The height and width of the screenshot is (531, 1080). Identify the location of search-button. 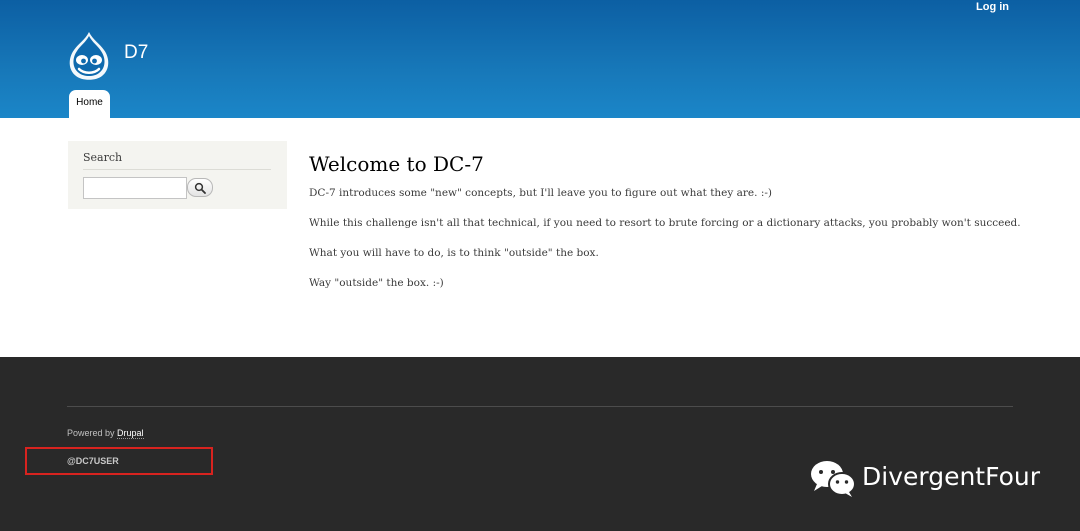
(200, 187).